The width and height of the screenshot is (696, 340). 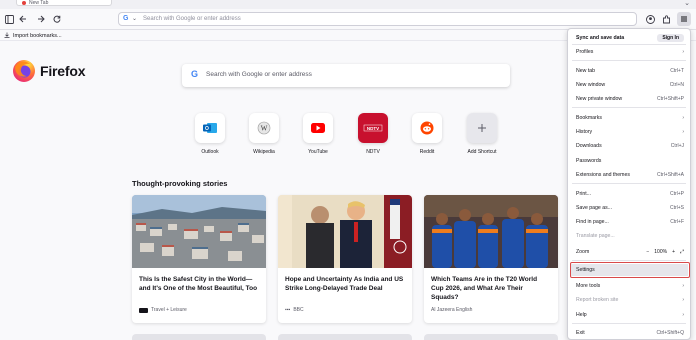 What do you see at coordinates (482, 128) in the screenshot?
I see `plus-icon` at bounding box center [482, 128].